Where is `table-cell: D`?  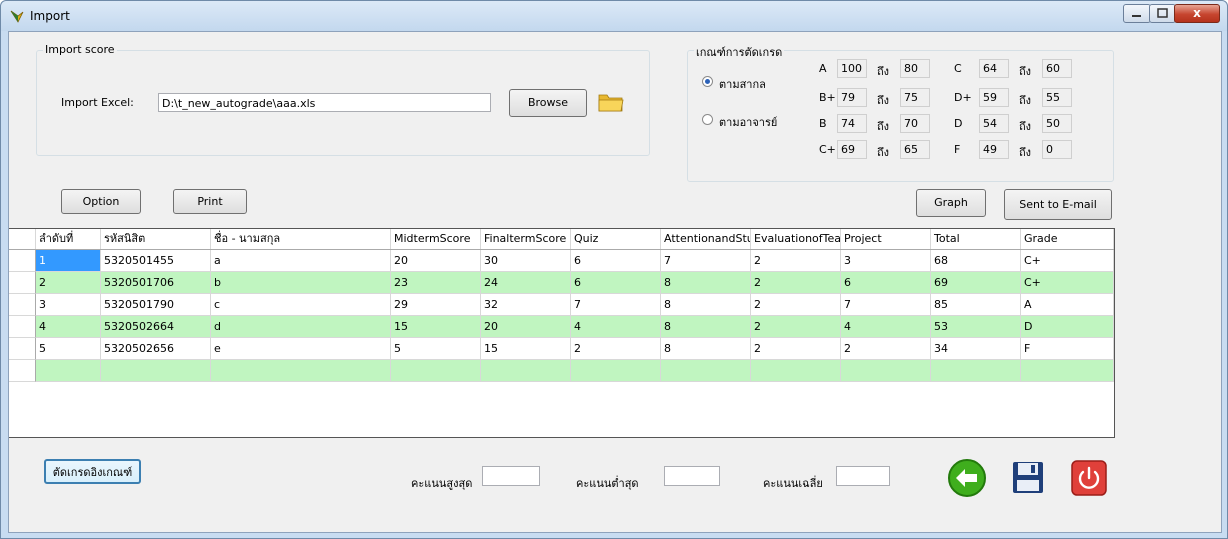
table-cell: D is located at coordinates (1067, 327).